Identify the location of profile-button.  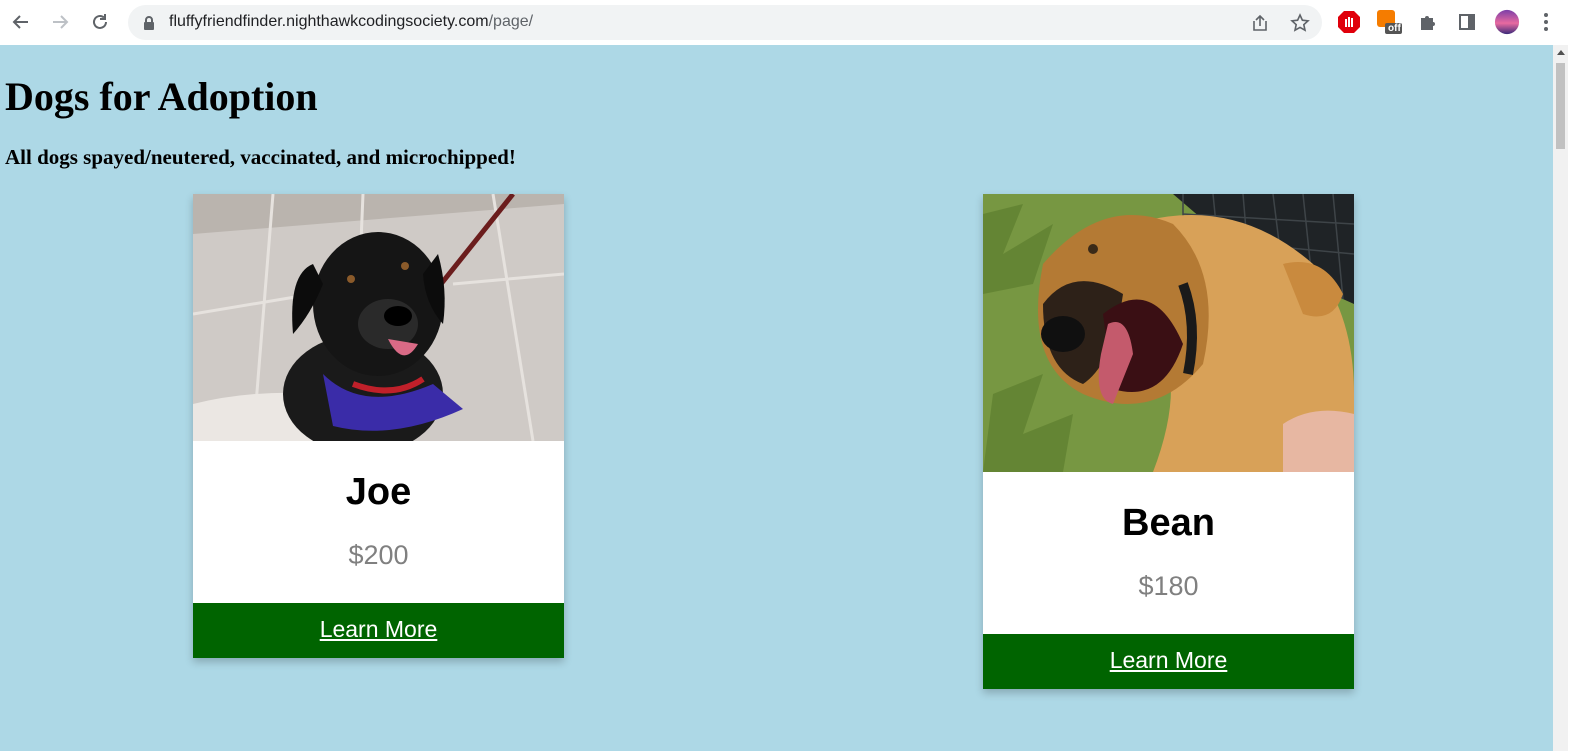
(1507, 22).